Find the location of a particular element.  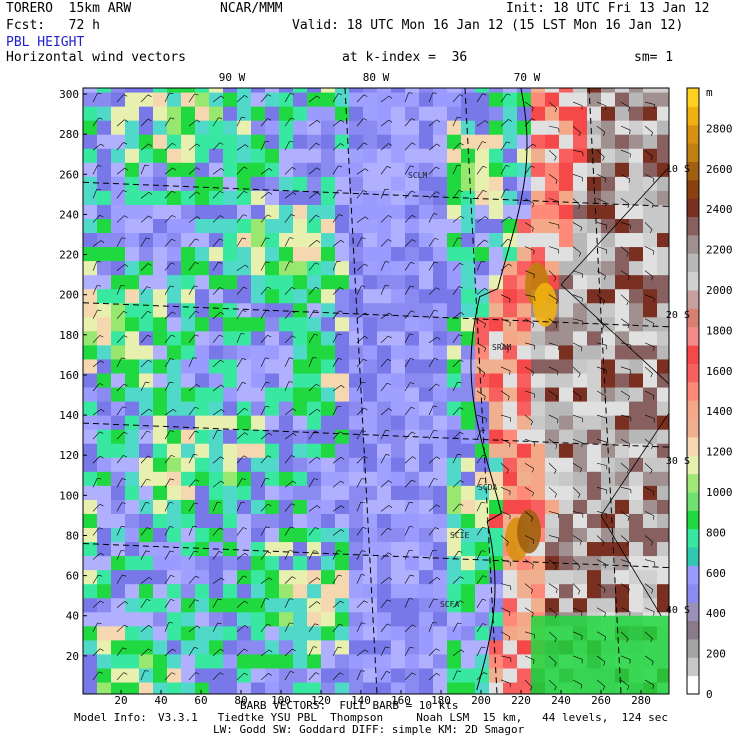

colorbar-swatch is located at coordinates (693, 97).